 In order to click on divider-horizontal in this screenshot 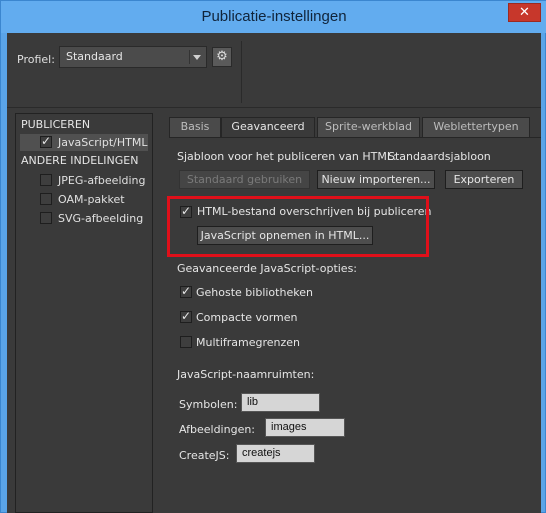, I will do `click(274, 107)`.